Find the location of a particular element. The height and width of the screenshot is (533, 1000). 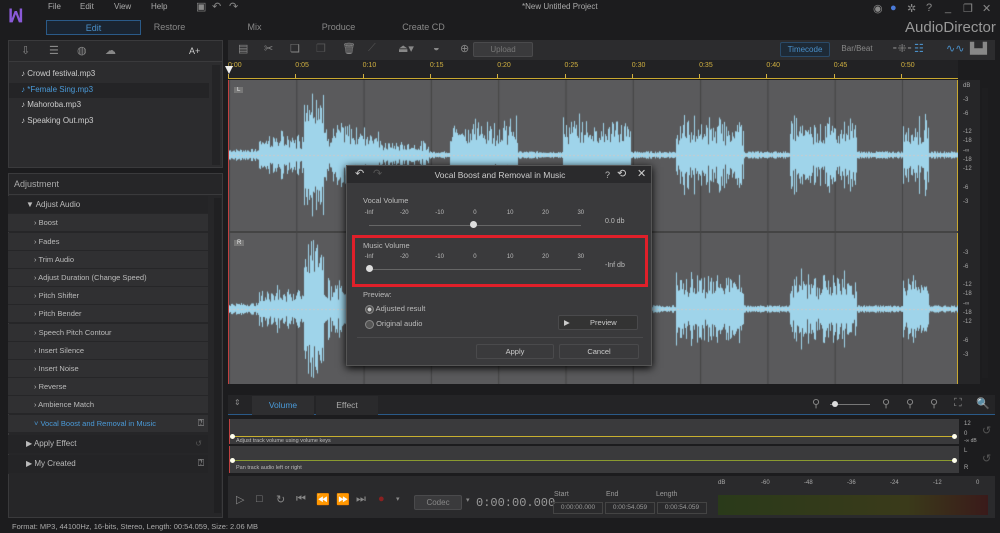

section-adjust-audio: ▼ Adjust Audio is located at coordinates (108, 205).